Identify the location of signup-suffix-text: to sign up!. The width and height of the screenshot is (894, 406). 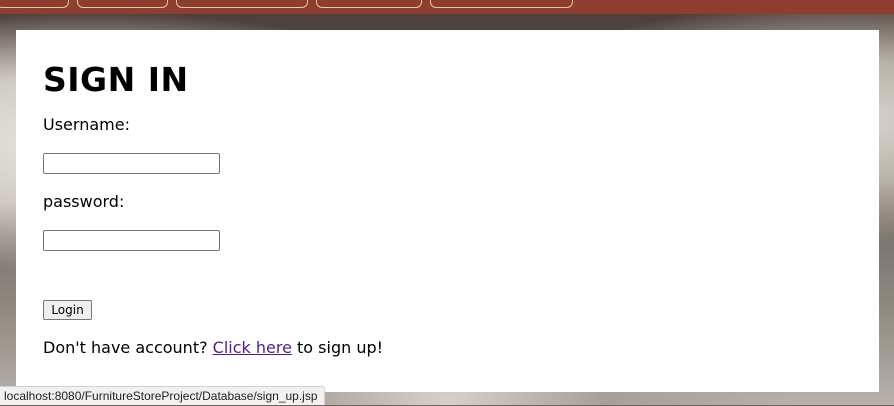
(337, 347).